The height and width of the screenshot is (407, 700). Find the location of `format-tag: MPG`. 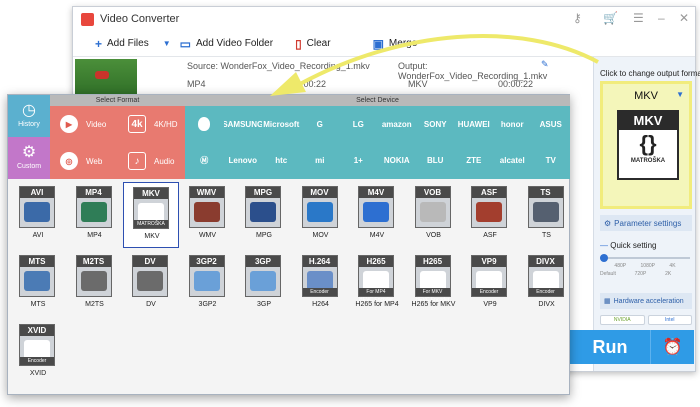

format-tag: MPG is located at coordinates (263, 192).